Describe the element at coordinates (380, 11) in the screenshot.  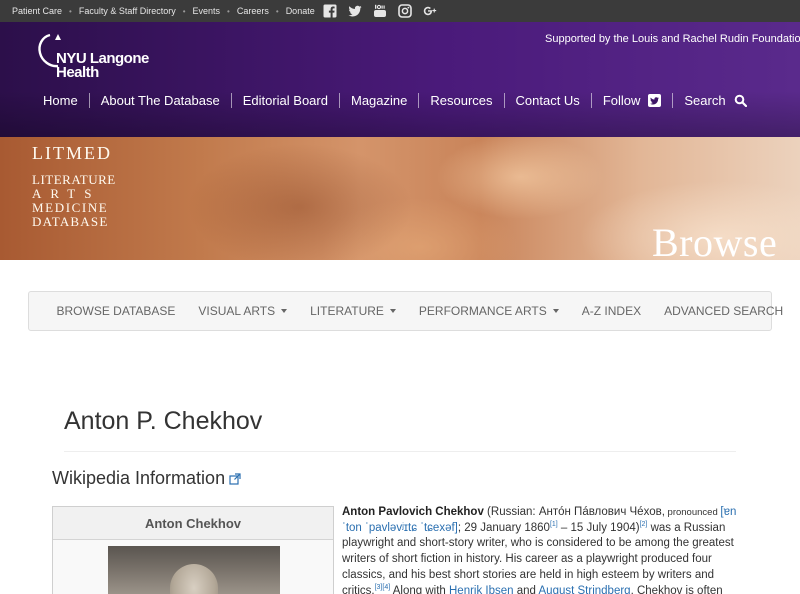
I see `youtube-icon` at that location.